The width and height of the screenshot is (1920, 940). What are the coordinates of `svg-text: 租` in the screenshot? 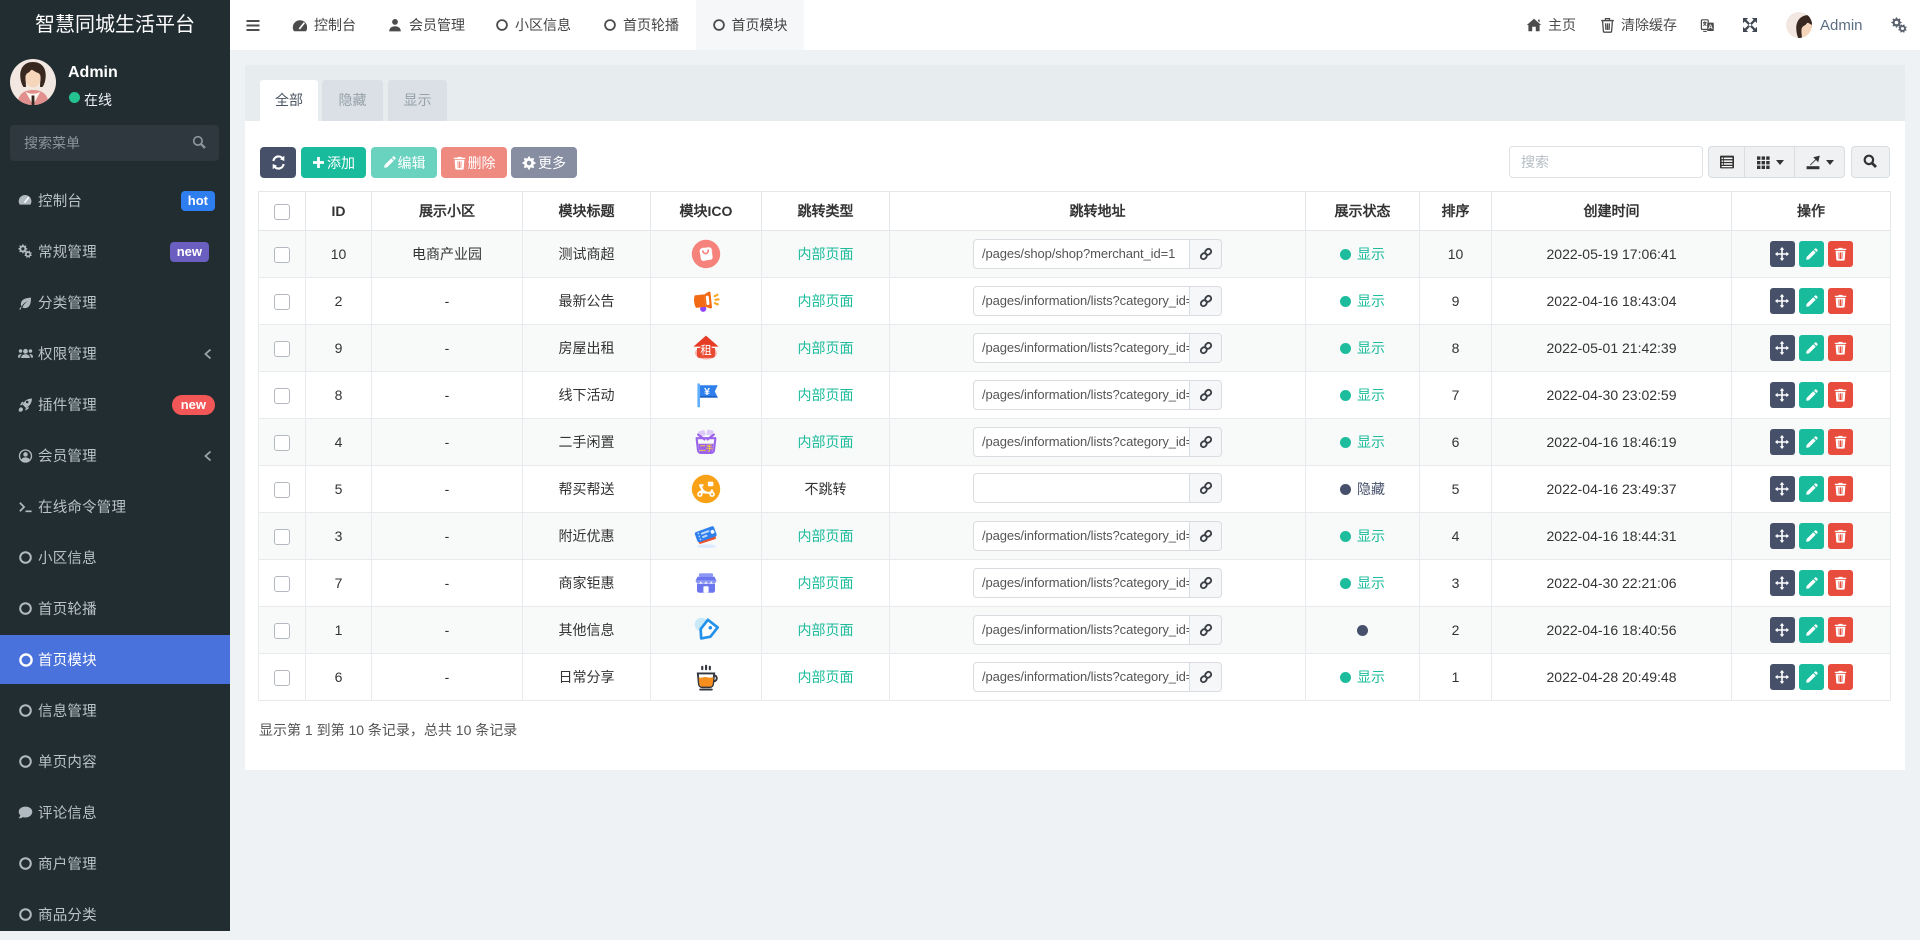 It's located at (706, 350).